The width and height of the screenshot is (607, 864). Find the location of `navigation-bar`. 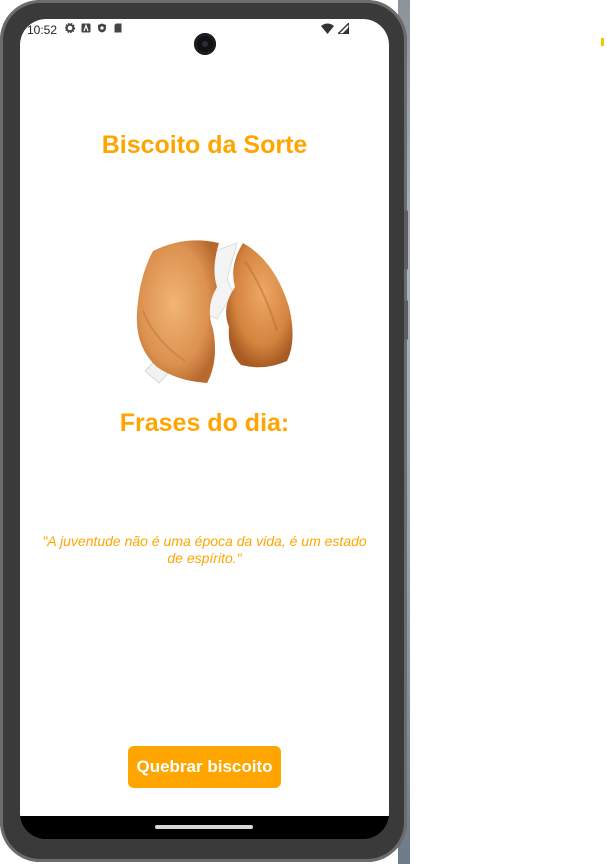

navigation-bar is located at coordinates (204, 827).